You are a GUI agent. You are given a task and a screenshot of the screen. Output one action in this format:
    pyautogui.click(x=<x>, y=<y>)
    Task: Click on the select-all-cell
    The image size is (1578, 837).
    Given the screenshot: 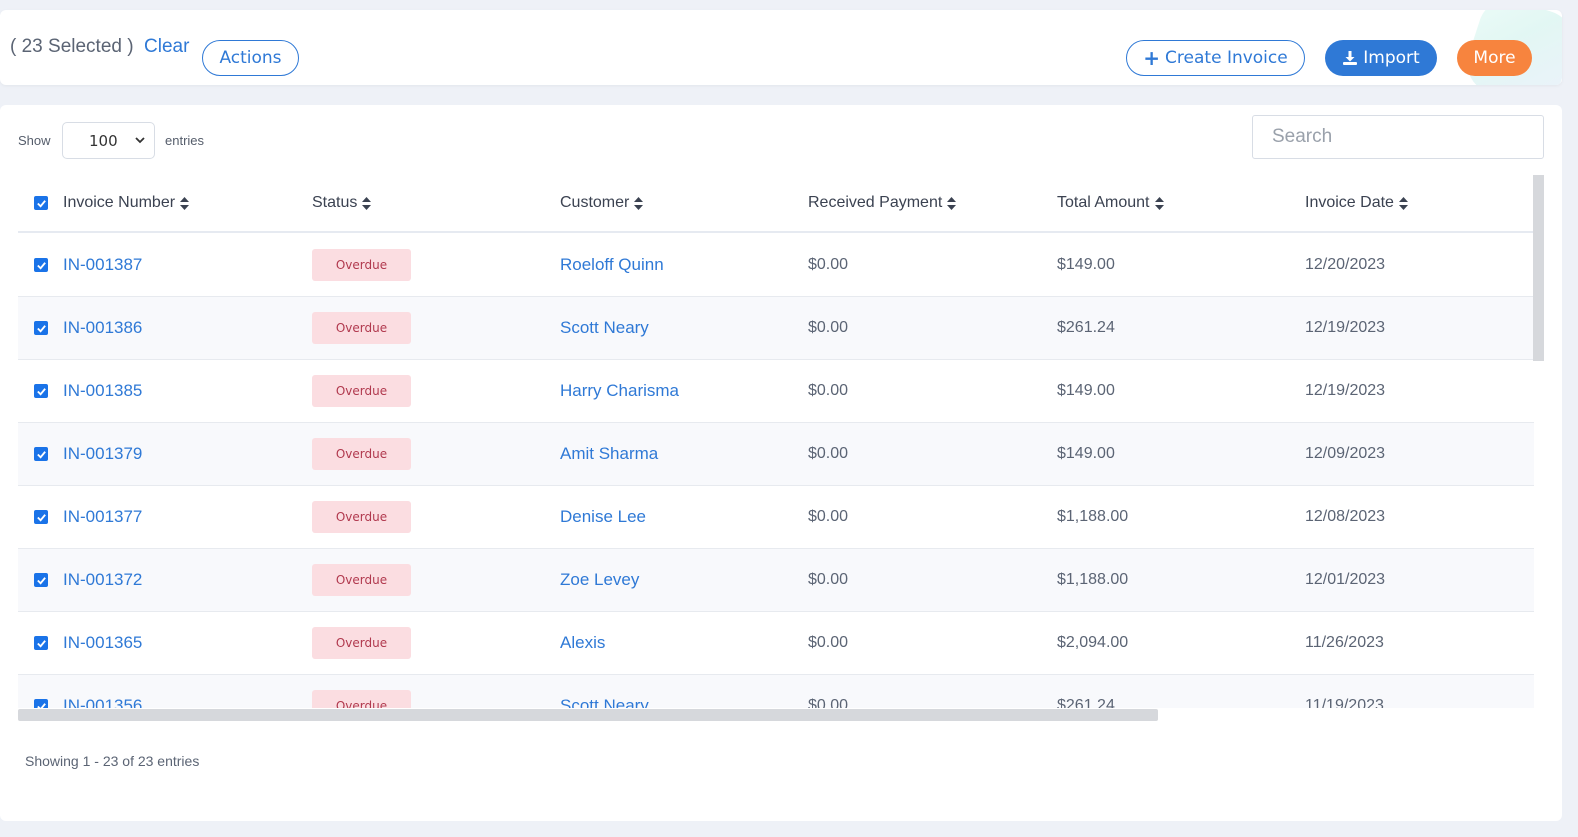 What is the action you would take?
    pyautogui.click(x=41, y=203)
    